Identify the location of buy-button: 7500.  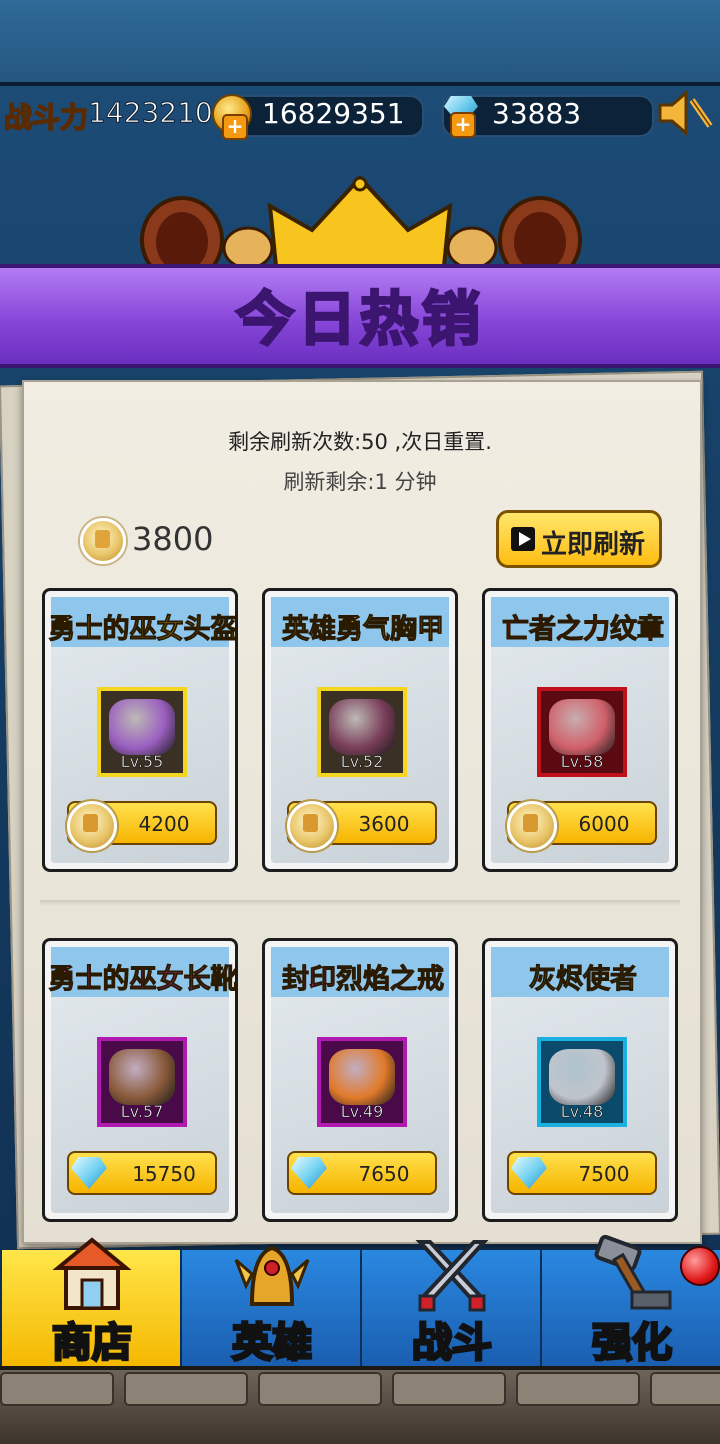
(582, 1173).